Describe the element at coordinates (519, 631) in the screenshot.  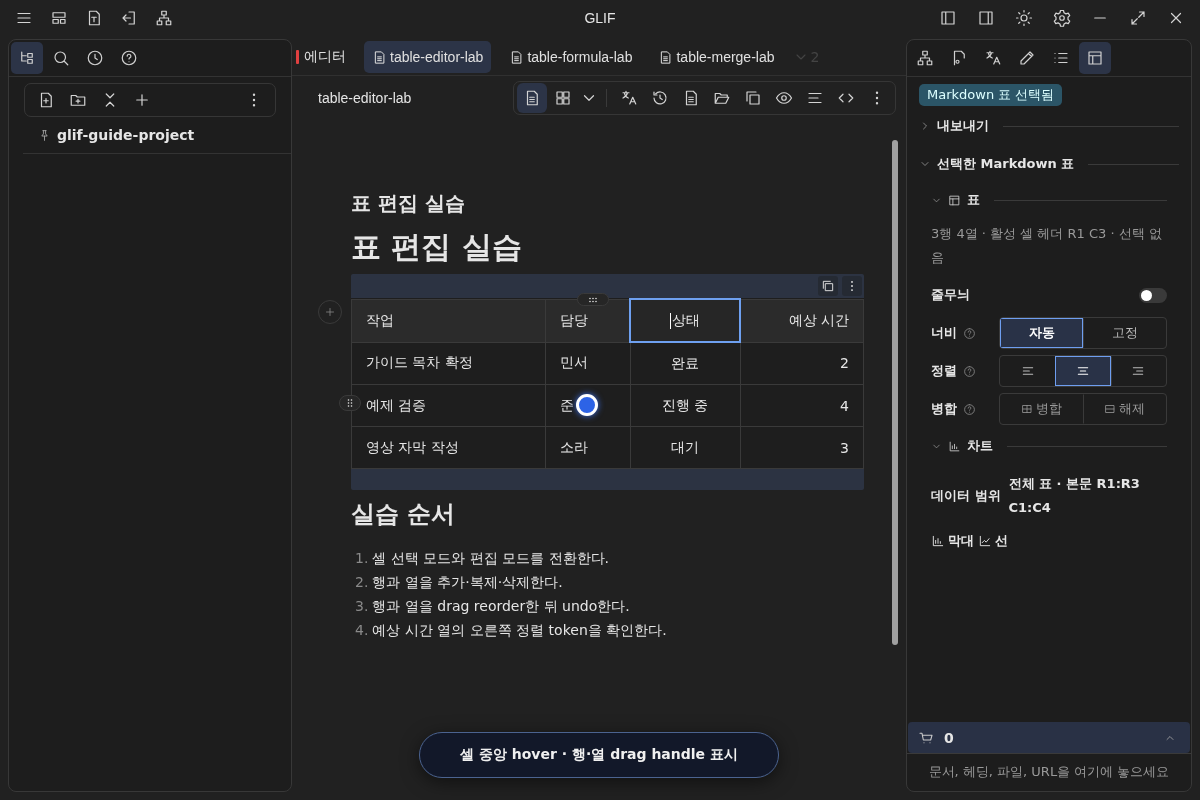
I see `list-item-text: 예상 시간 열의 오른쪽 정렬 token을 확인한다.` at that location.